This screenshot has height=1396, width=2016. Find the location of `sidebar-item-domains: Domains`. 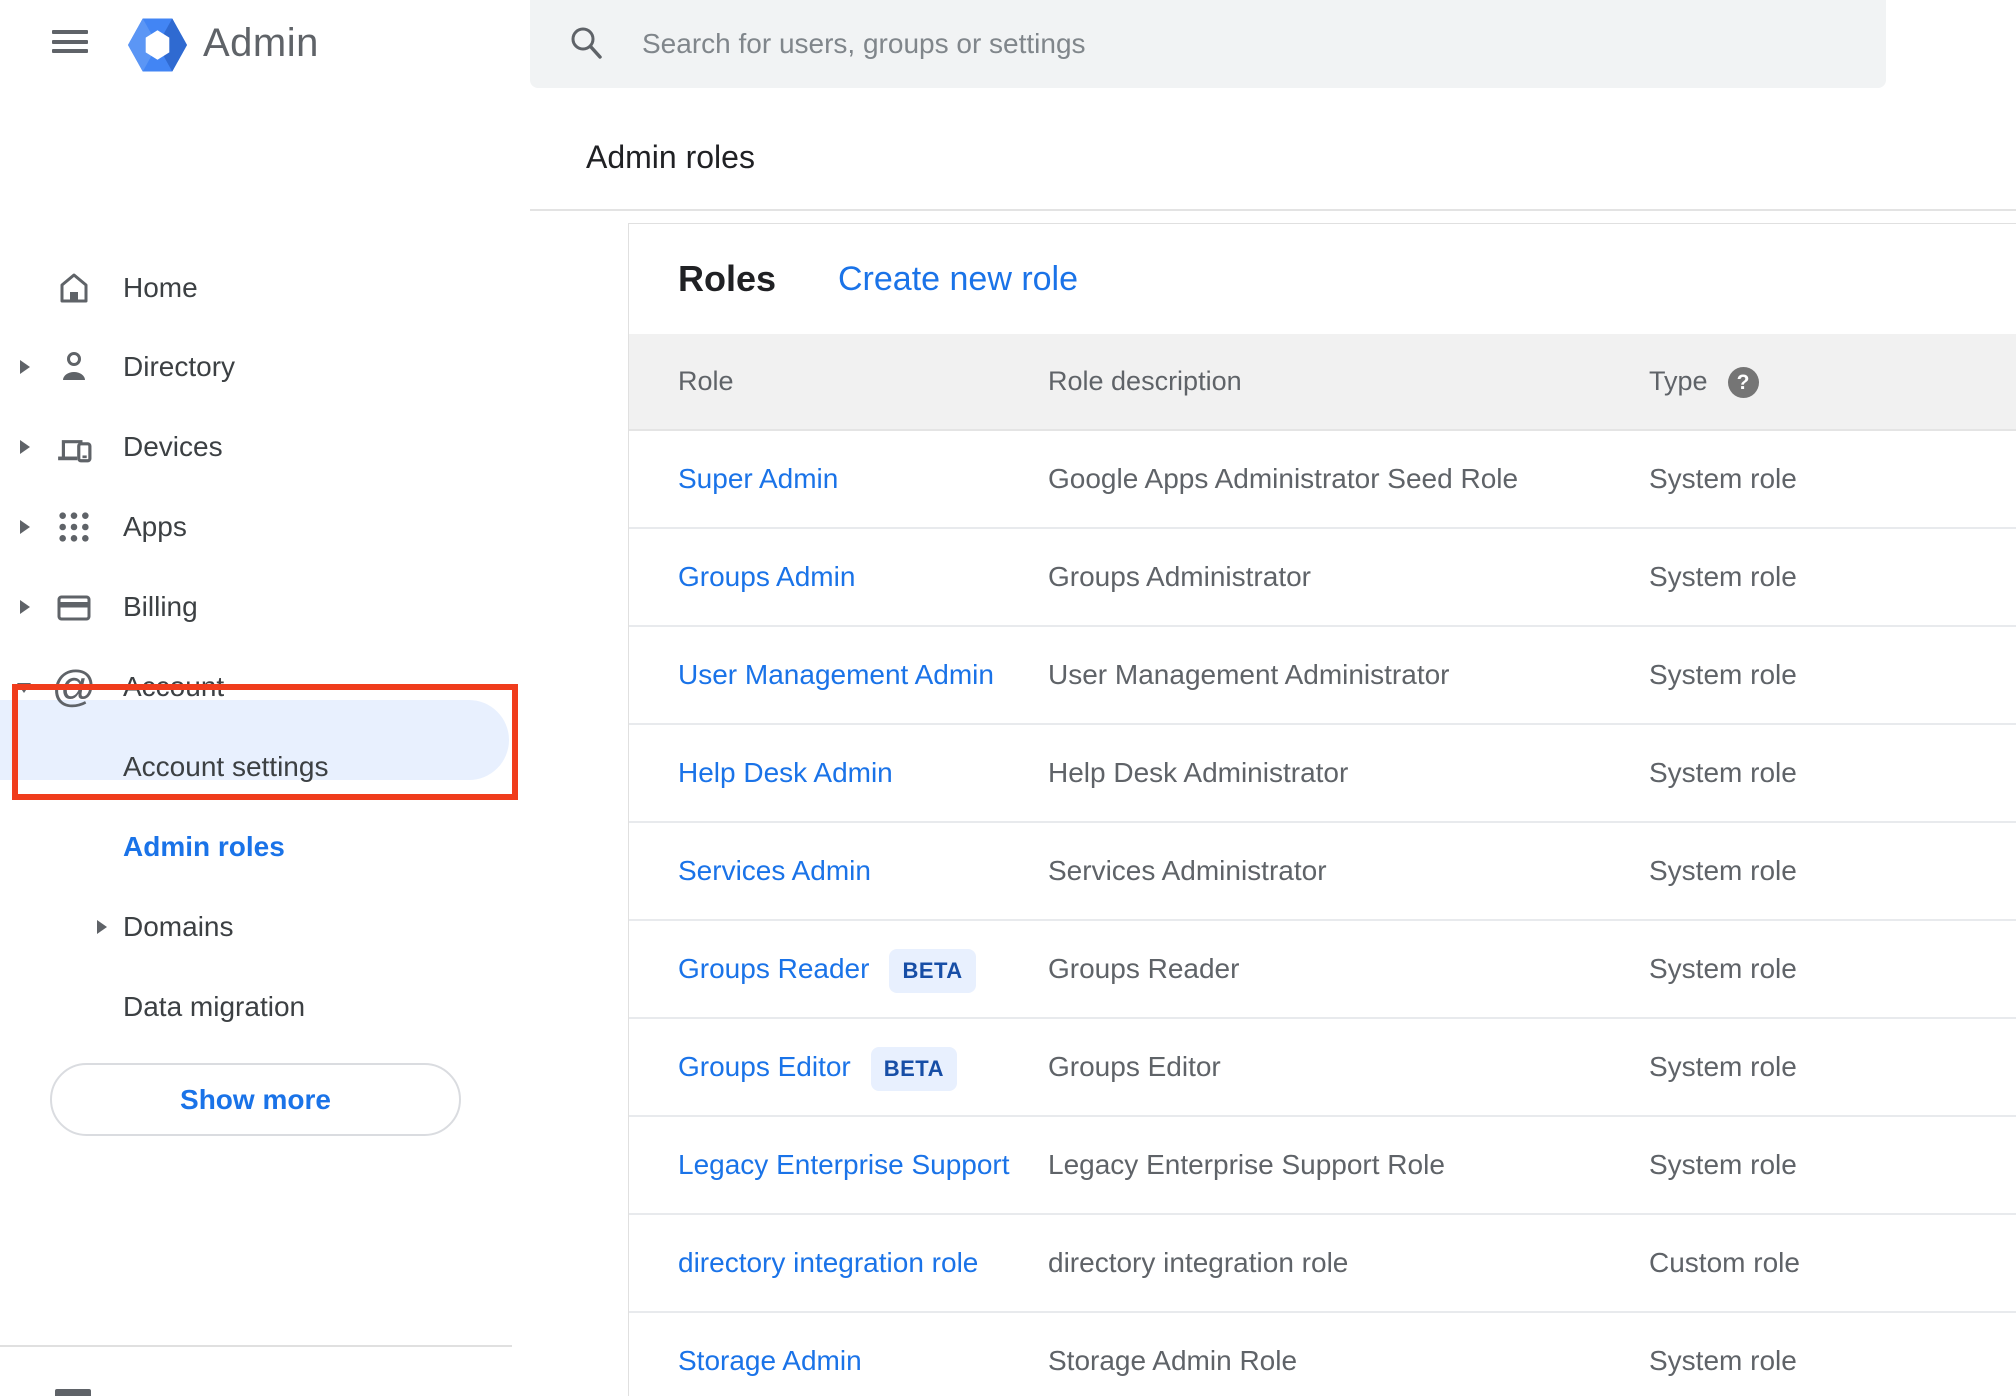

sidebar-item-domains: Domains is located at coordinates (256, 927).